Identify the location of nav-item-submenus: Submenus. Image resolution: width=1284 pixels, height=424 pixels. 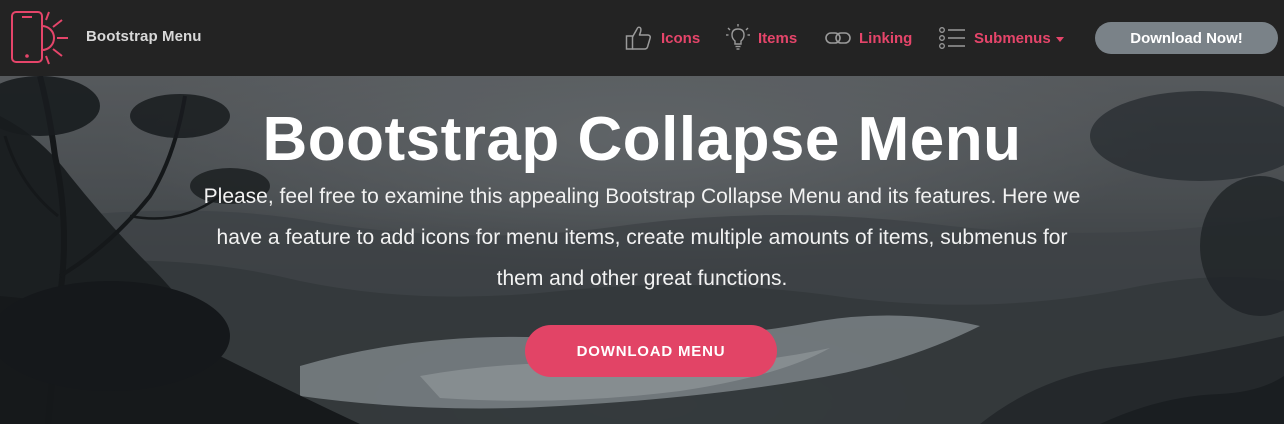
(1001, 38).